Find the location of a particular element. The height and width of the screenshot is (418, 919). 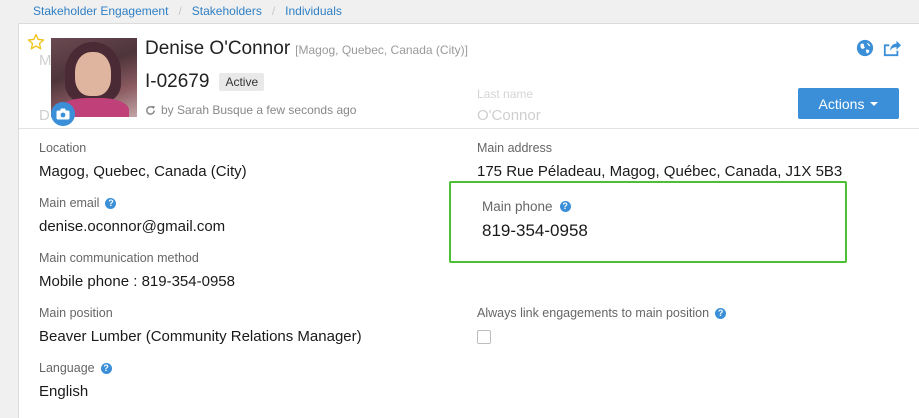

actions-button: Actions is located at coordinates (848, 103).